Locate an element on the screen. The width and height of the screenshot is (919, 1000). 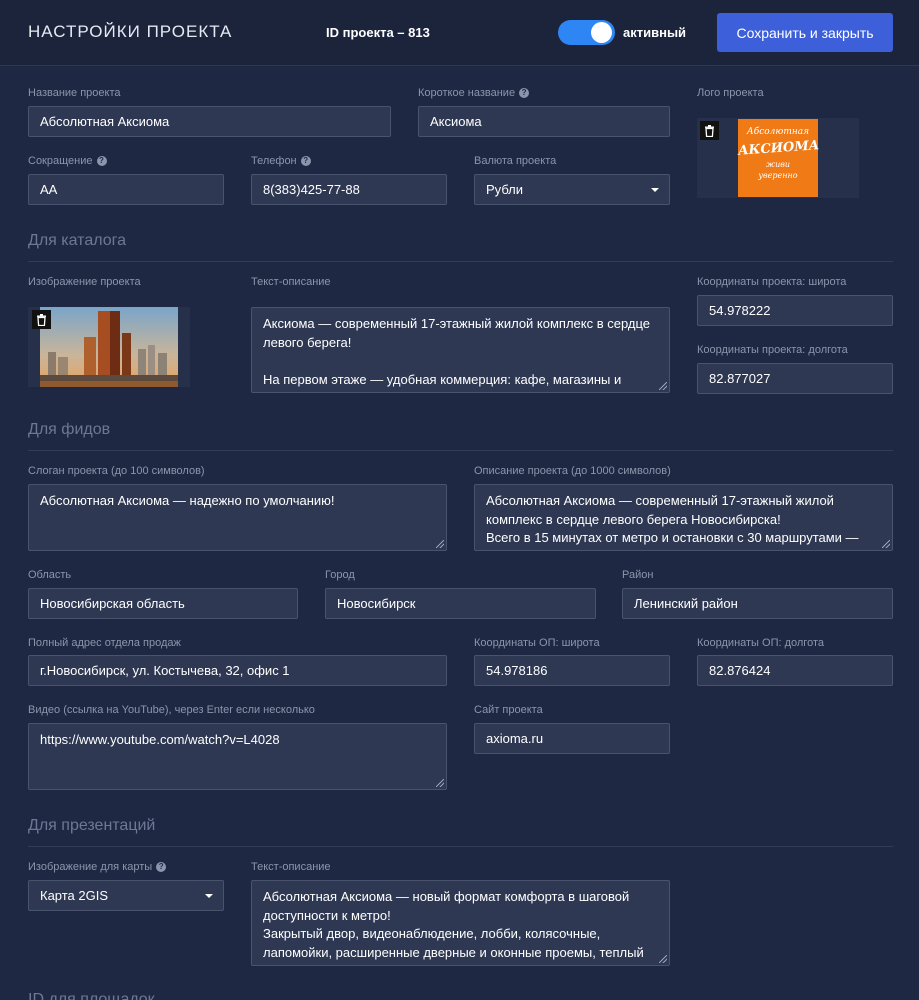
save-and-close-button: Сохранить и закрыть is located at coordinates (805, 32).